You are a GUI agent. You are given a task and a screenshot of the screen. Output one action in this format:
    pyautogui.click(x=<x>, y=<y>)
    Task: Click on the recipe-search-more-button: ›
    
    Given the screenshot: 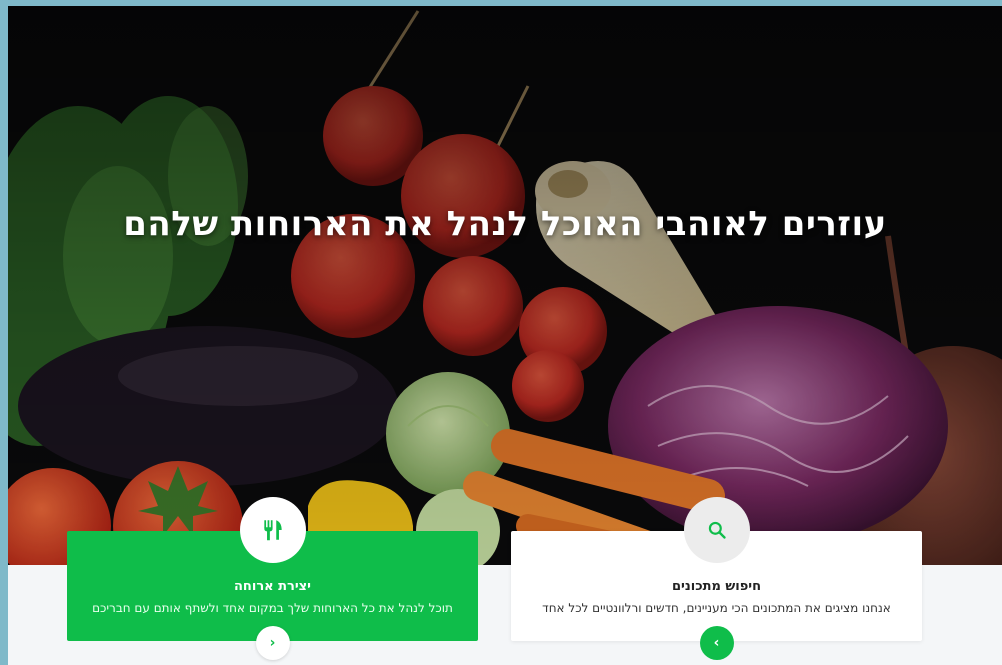 What is the action you would take?
    pyautogui.click(x=716, y=643)
    